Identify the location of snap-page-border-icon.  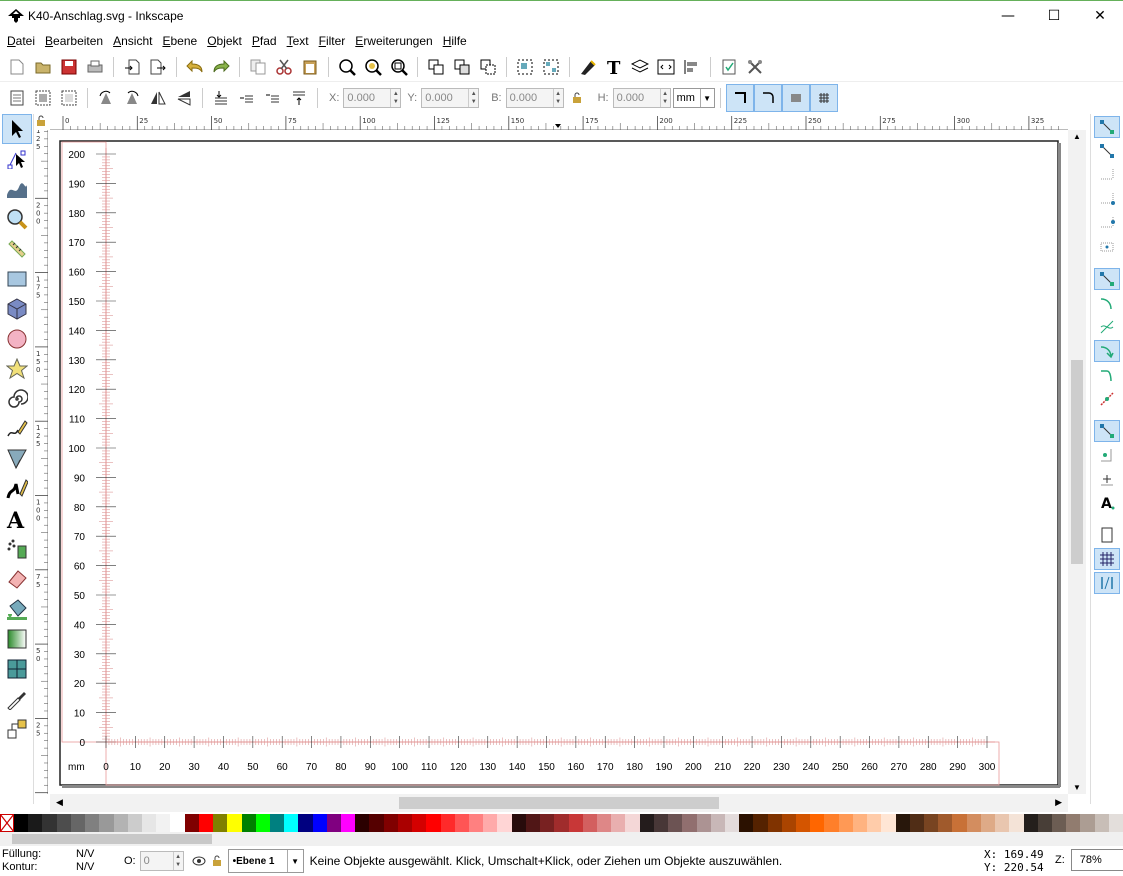
(1107, 535).